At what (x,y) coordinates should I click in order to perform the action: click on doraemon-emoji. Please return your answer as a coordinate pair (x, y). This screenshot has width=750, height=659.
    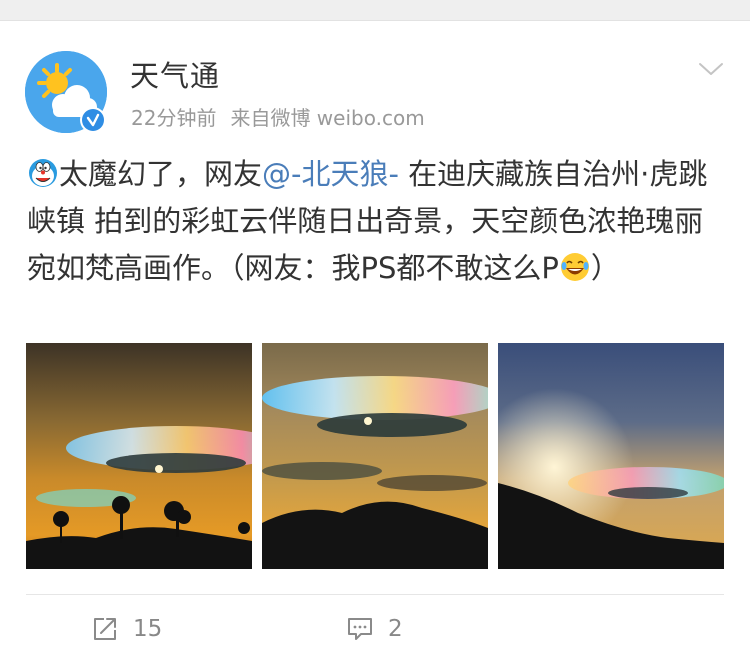
    Looking at the image, I should click on (43, 173).